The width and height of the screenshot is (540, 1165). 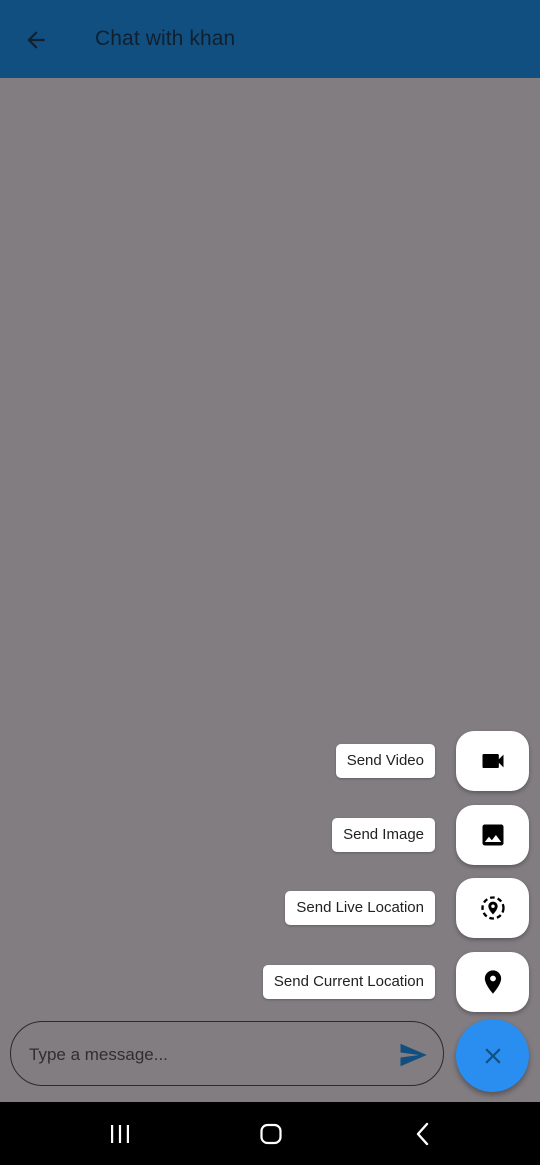 I want to click on back-icon, so click(x=422, y=1134).